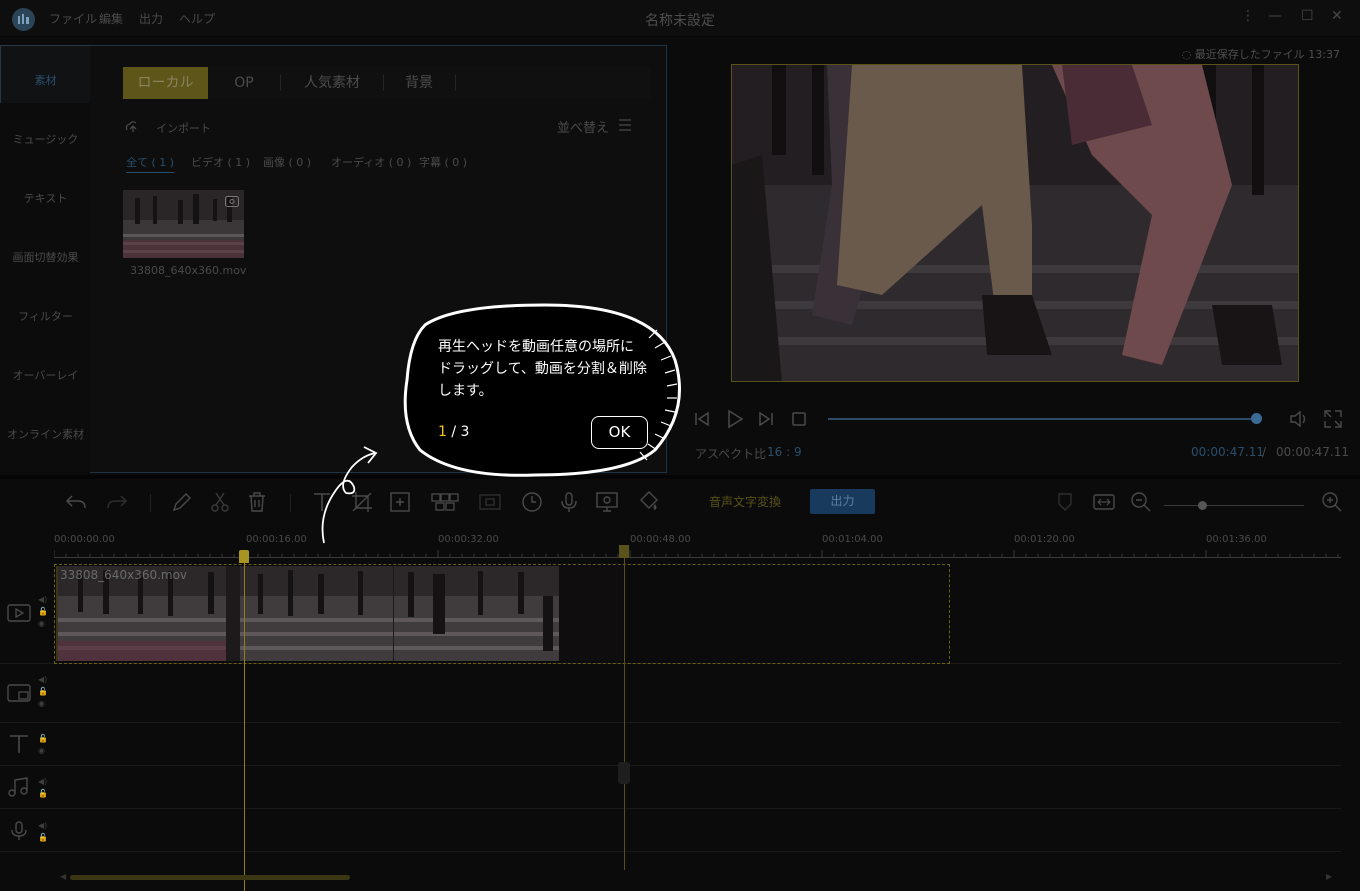 This screenshot has width=1360, height=891. I want to click on zoom-out-icon, so click(1141, 502).